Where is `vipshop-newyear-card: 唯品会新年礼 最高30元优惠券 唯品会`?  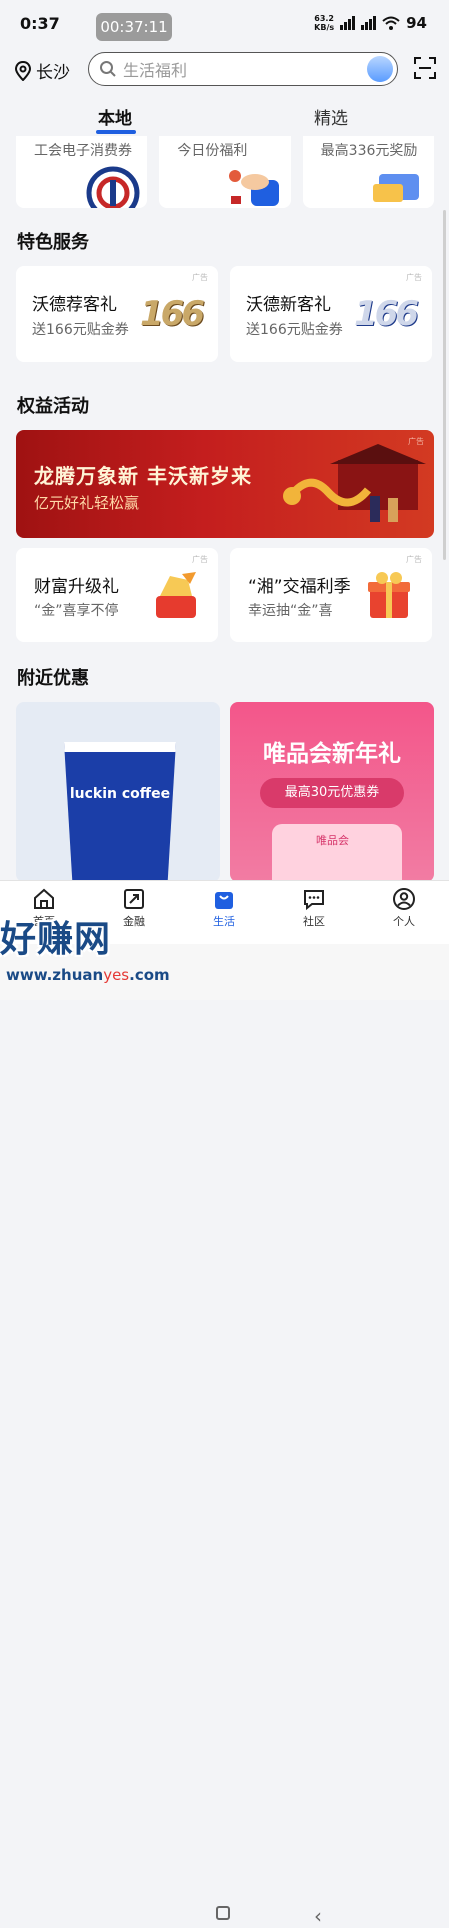
vipshop-newyear-card: 唯品会新年礼 最高30元优惠券 唯品会 is located at coordinates (332, 792).